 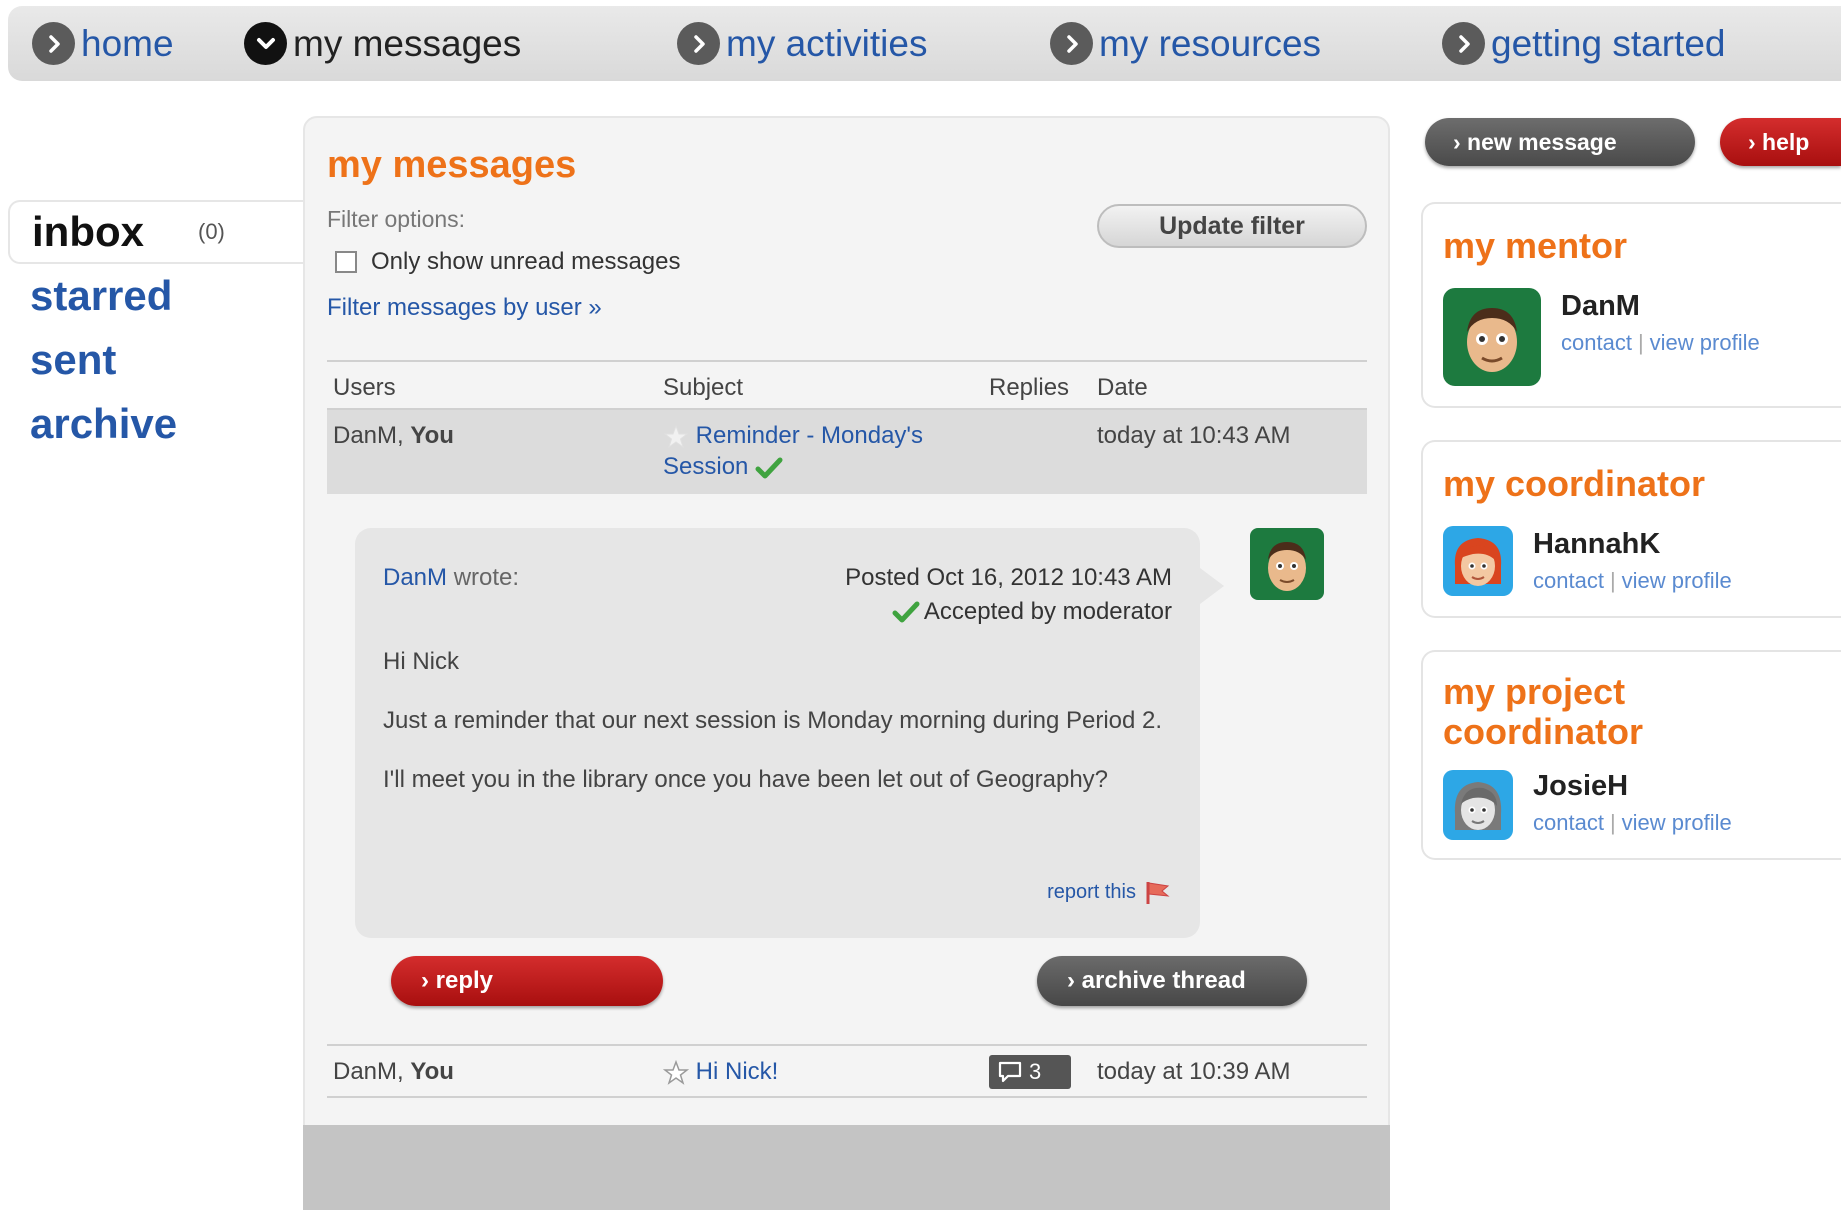 I want to click on unread-filter: Only show unread messages, so click(x=508, y=262).